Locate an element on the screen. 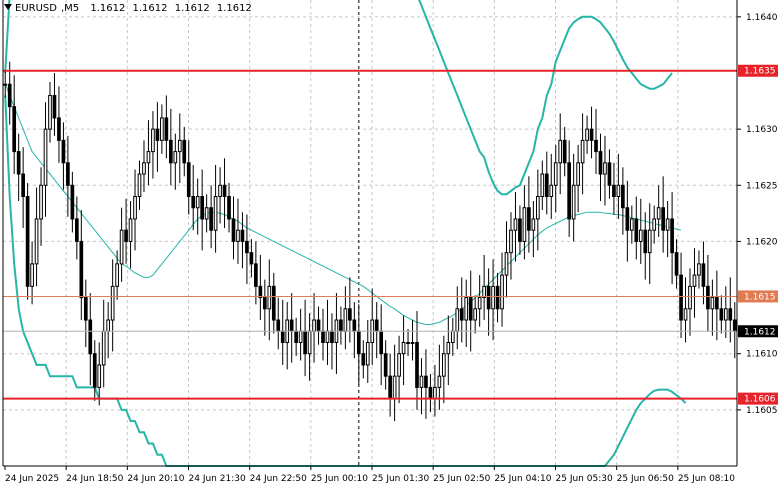  y-tick-label: 1.1605 is located at coordinates (762, 411).